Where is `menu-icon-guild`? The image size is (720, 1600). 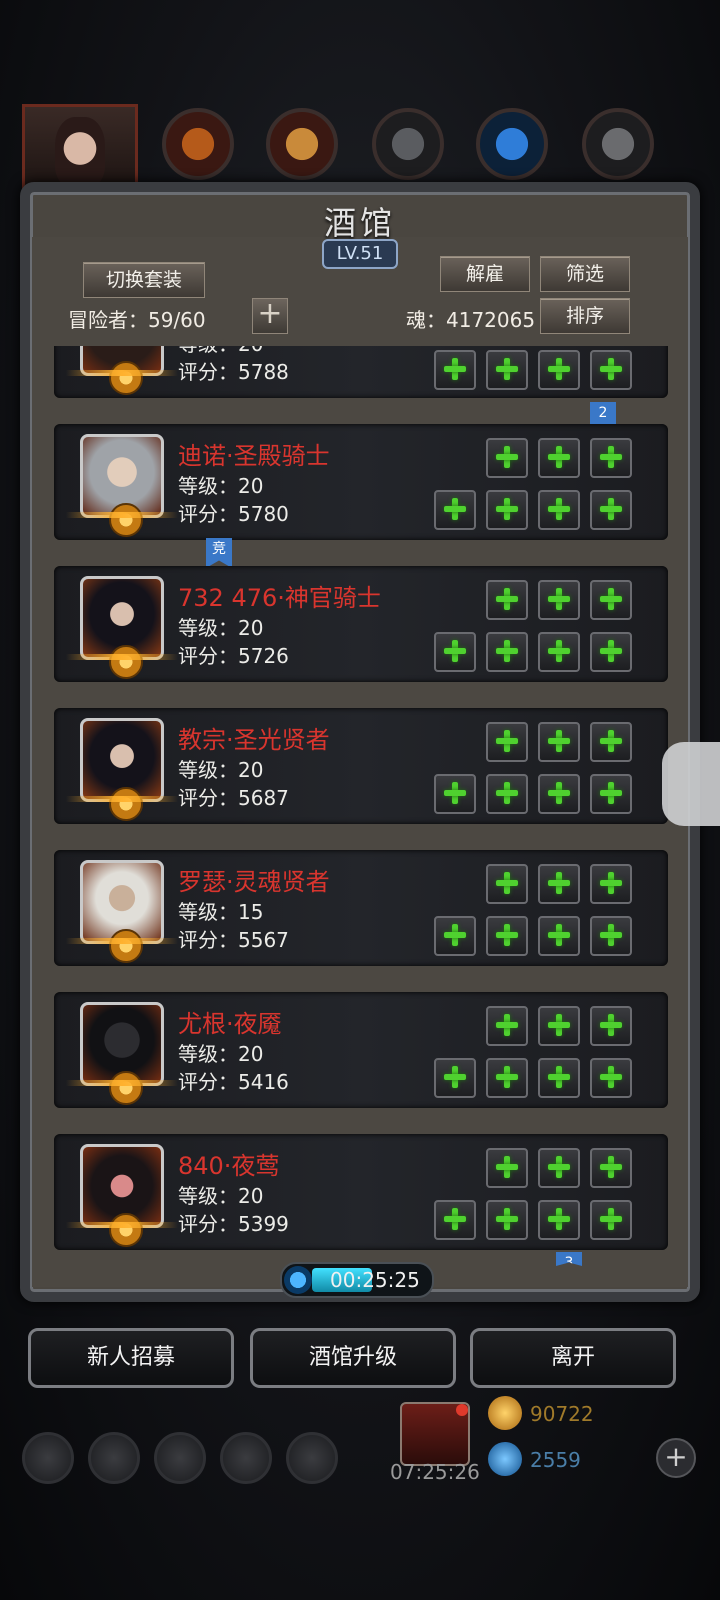 menu-icon-guild is located at coordinates (180, 1458).